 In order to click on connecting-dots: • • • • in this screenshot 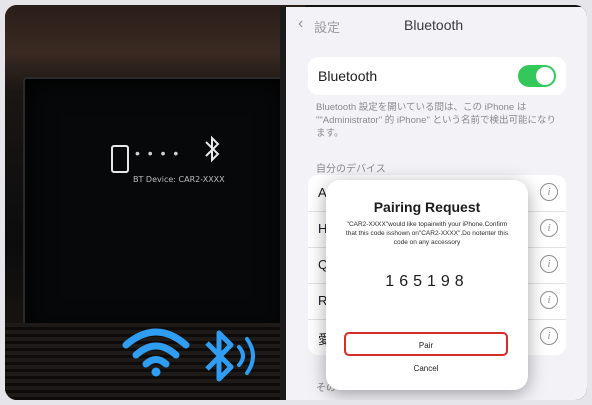, I will do `click(158, 153)`.